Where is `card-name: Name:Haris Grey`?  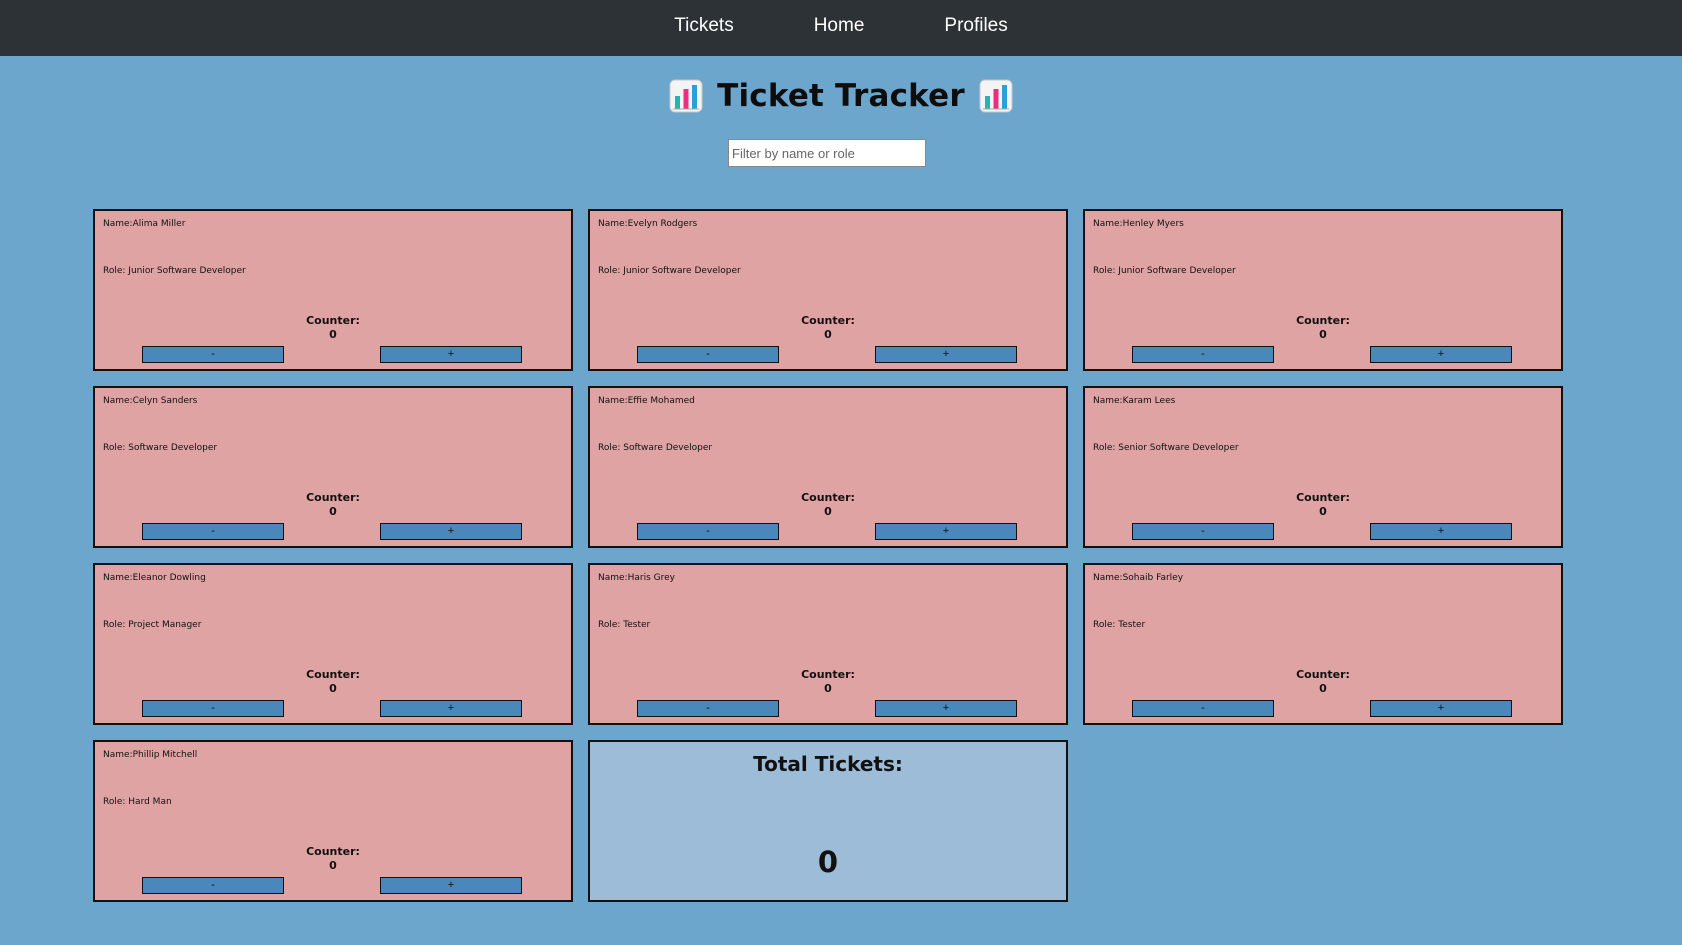 card-name: Name:Haris Grey is located at coordinates (636, 578).